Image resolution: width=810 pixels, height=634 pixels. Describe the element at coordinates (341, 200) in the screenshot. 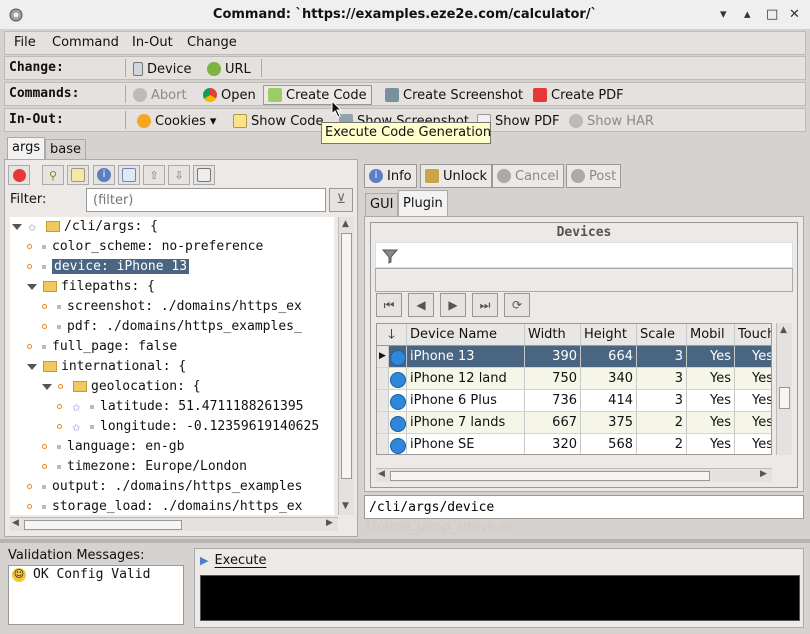

I see `clear-filter-button: ⊻` at that location.